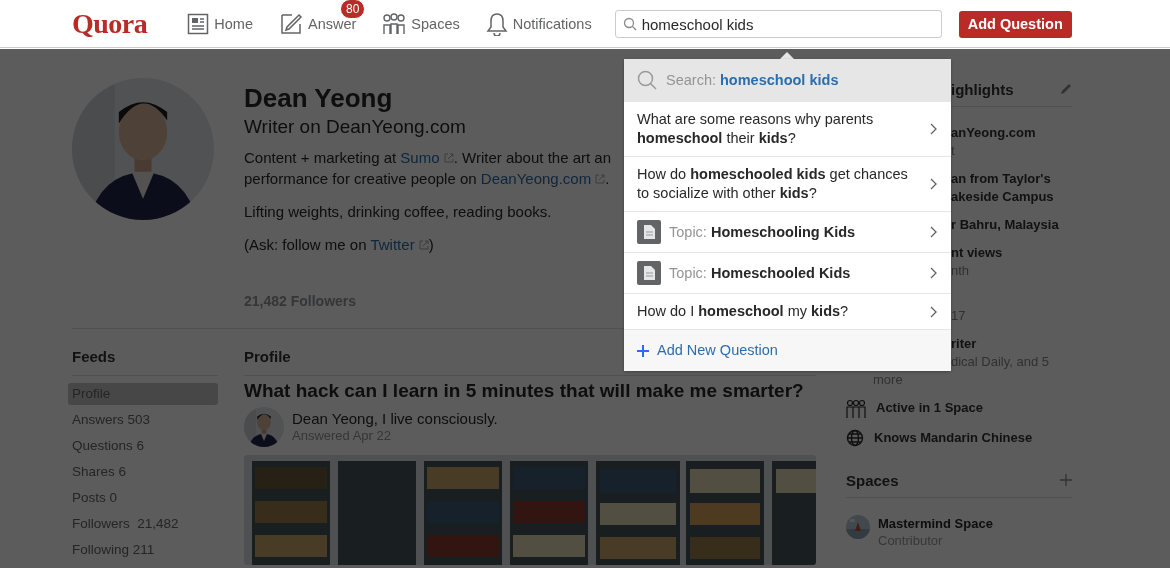 This screenshot has height=568, width=1170. I want to click on logo: Quora, so click(110, 24).